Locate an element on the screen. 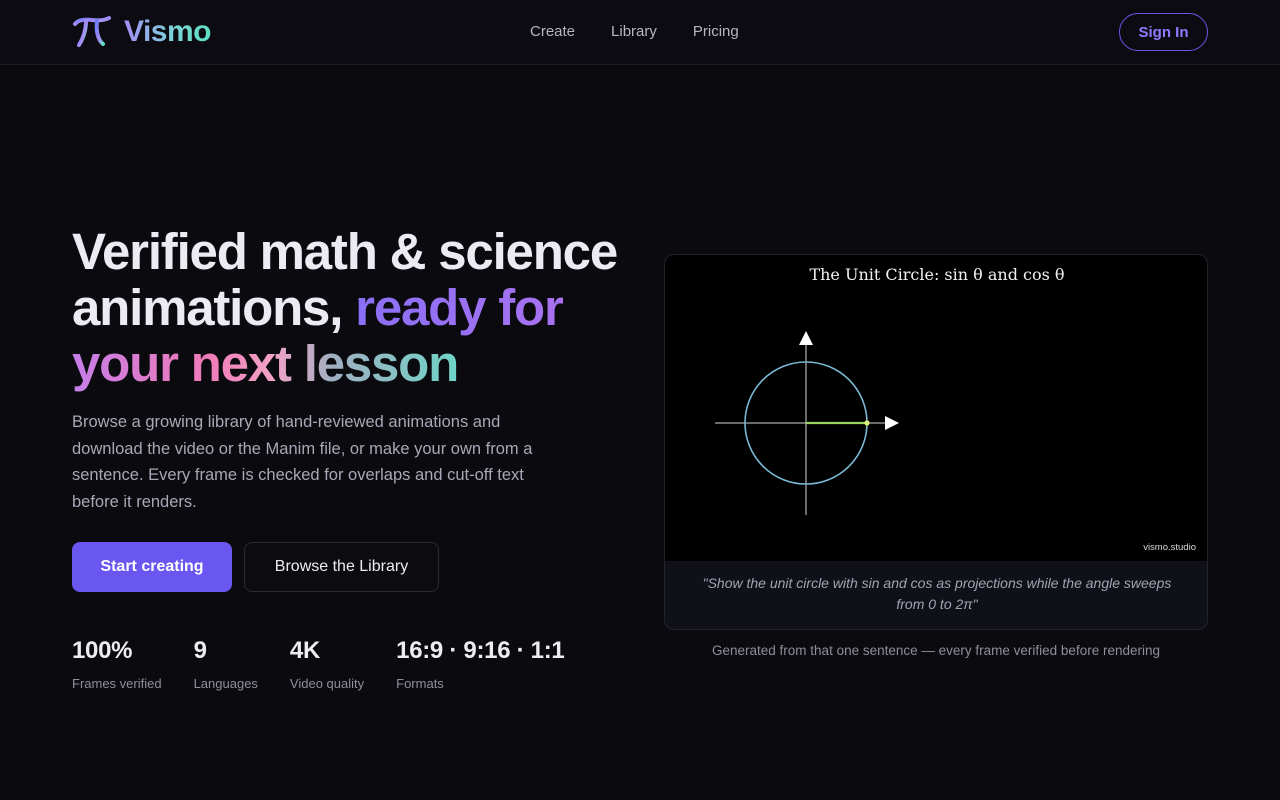 This screenshot has height=800, width=1280. start-creating-button: Start creating is located at coordinates (152, 567).